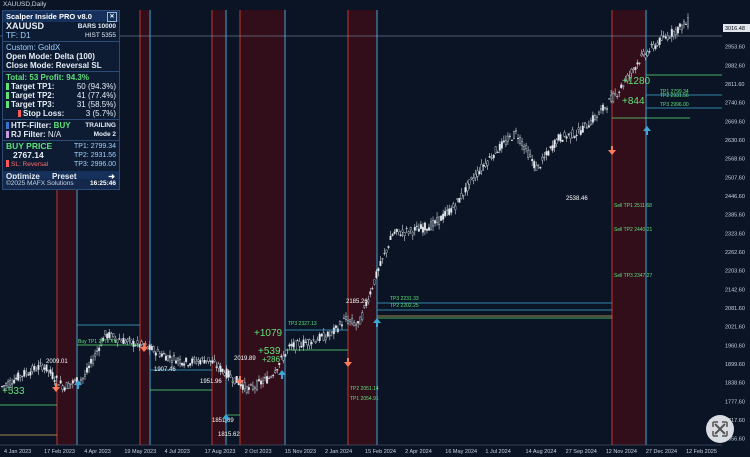 The height and width of the screenshot is (457, 750). What do you see at coordinates (108, 35) in the screenshot?
I see `hist-value: 5355` at bounding box center [108, 35].